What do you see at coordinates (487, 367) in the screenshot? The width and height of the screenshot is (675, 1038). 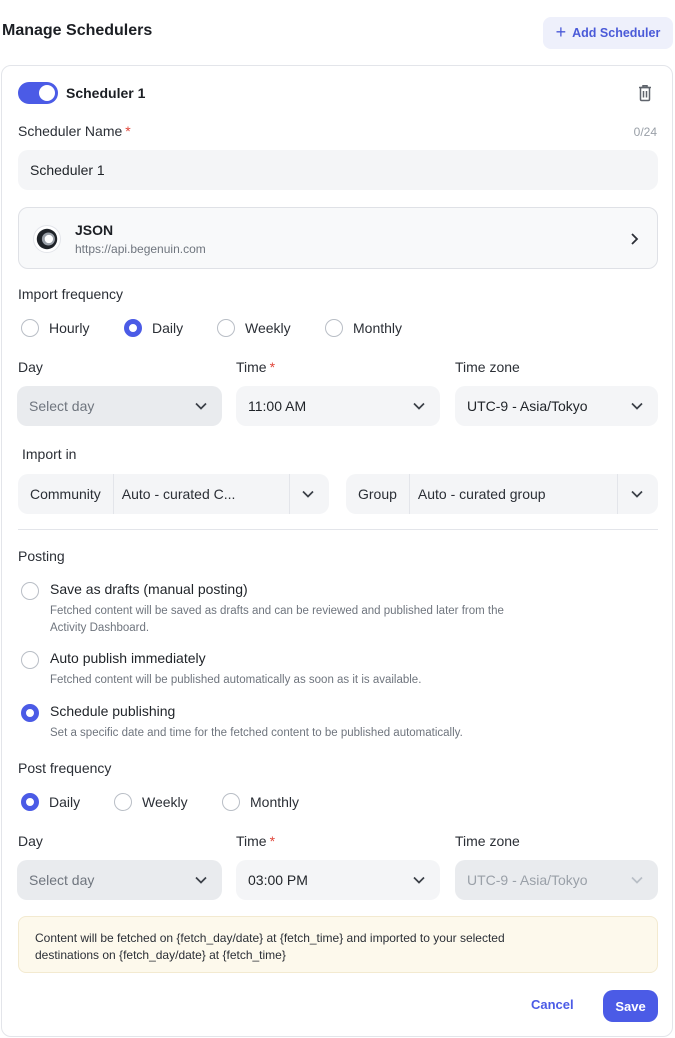 I see `import-timezone-label: Time zone` at bounding box center [487, 367].